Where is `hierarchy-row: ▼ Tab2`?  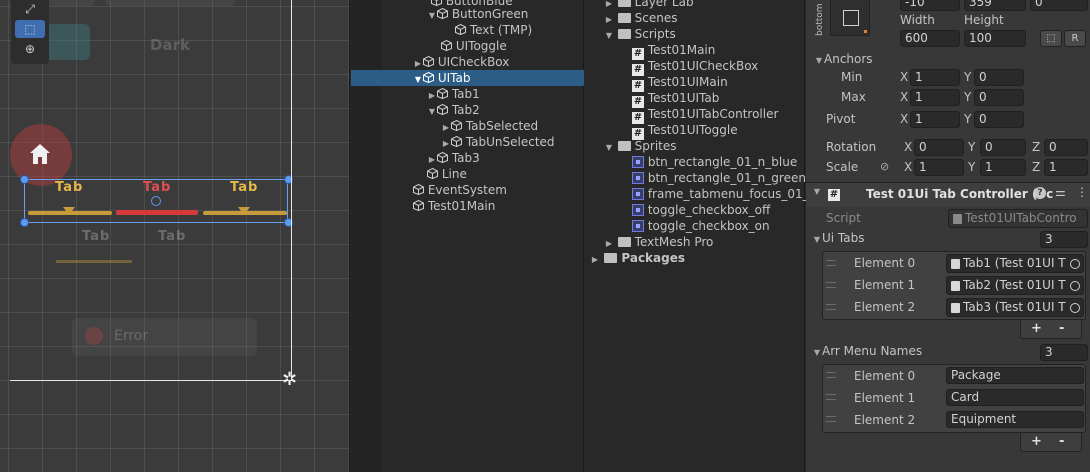 hierarchy-row: ▼ Tab2 is located at coordinates (467, 110).